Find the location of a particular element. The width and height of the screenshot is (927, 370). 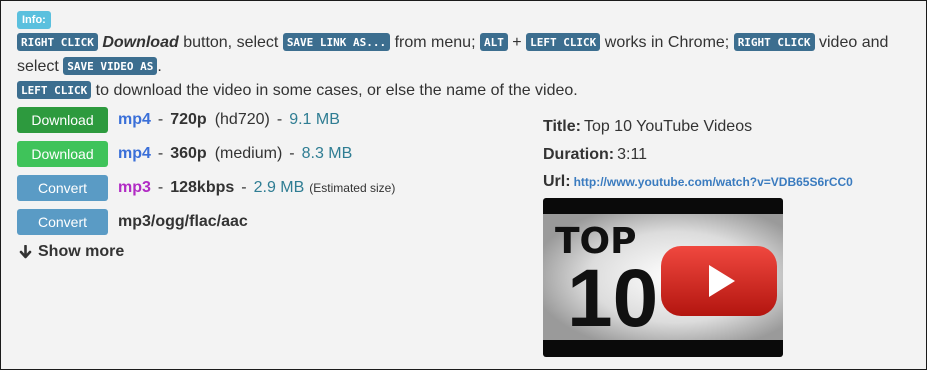

duration-value: 3:11 is located at coordinates (632, 154).